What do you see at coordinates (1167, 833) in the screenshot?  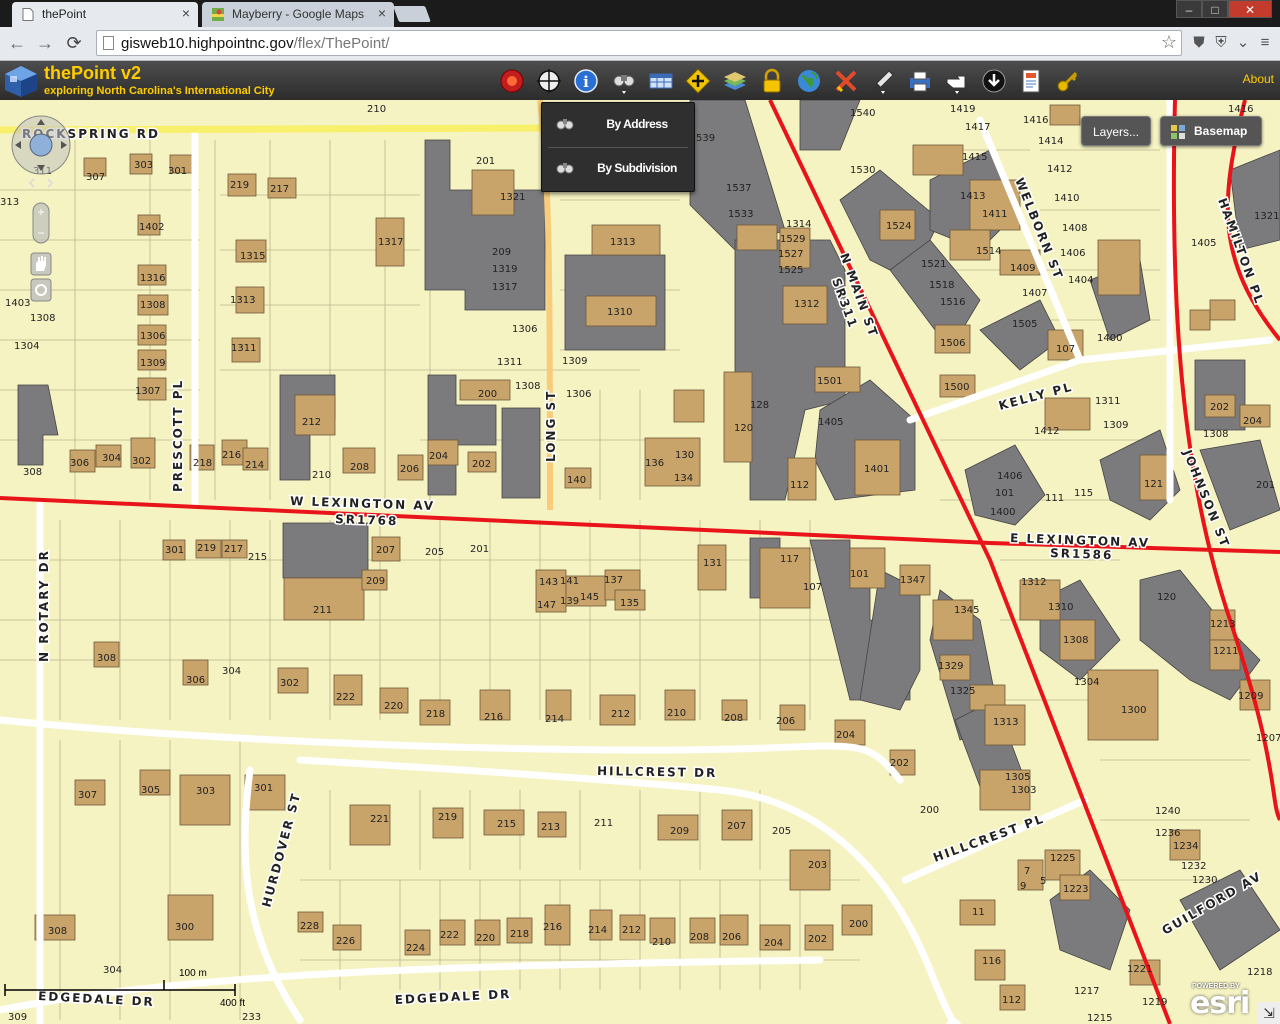 I see `parcel-number: 1236` at bounding box center [1167, 833].